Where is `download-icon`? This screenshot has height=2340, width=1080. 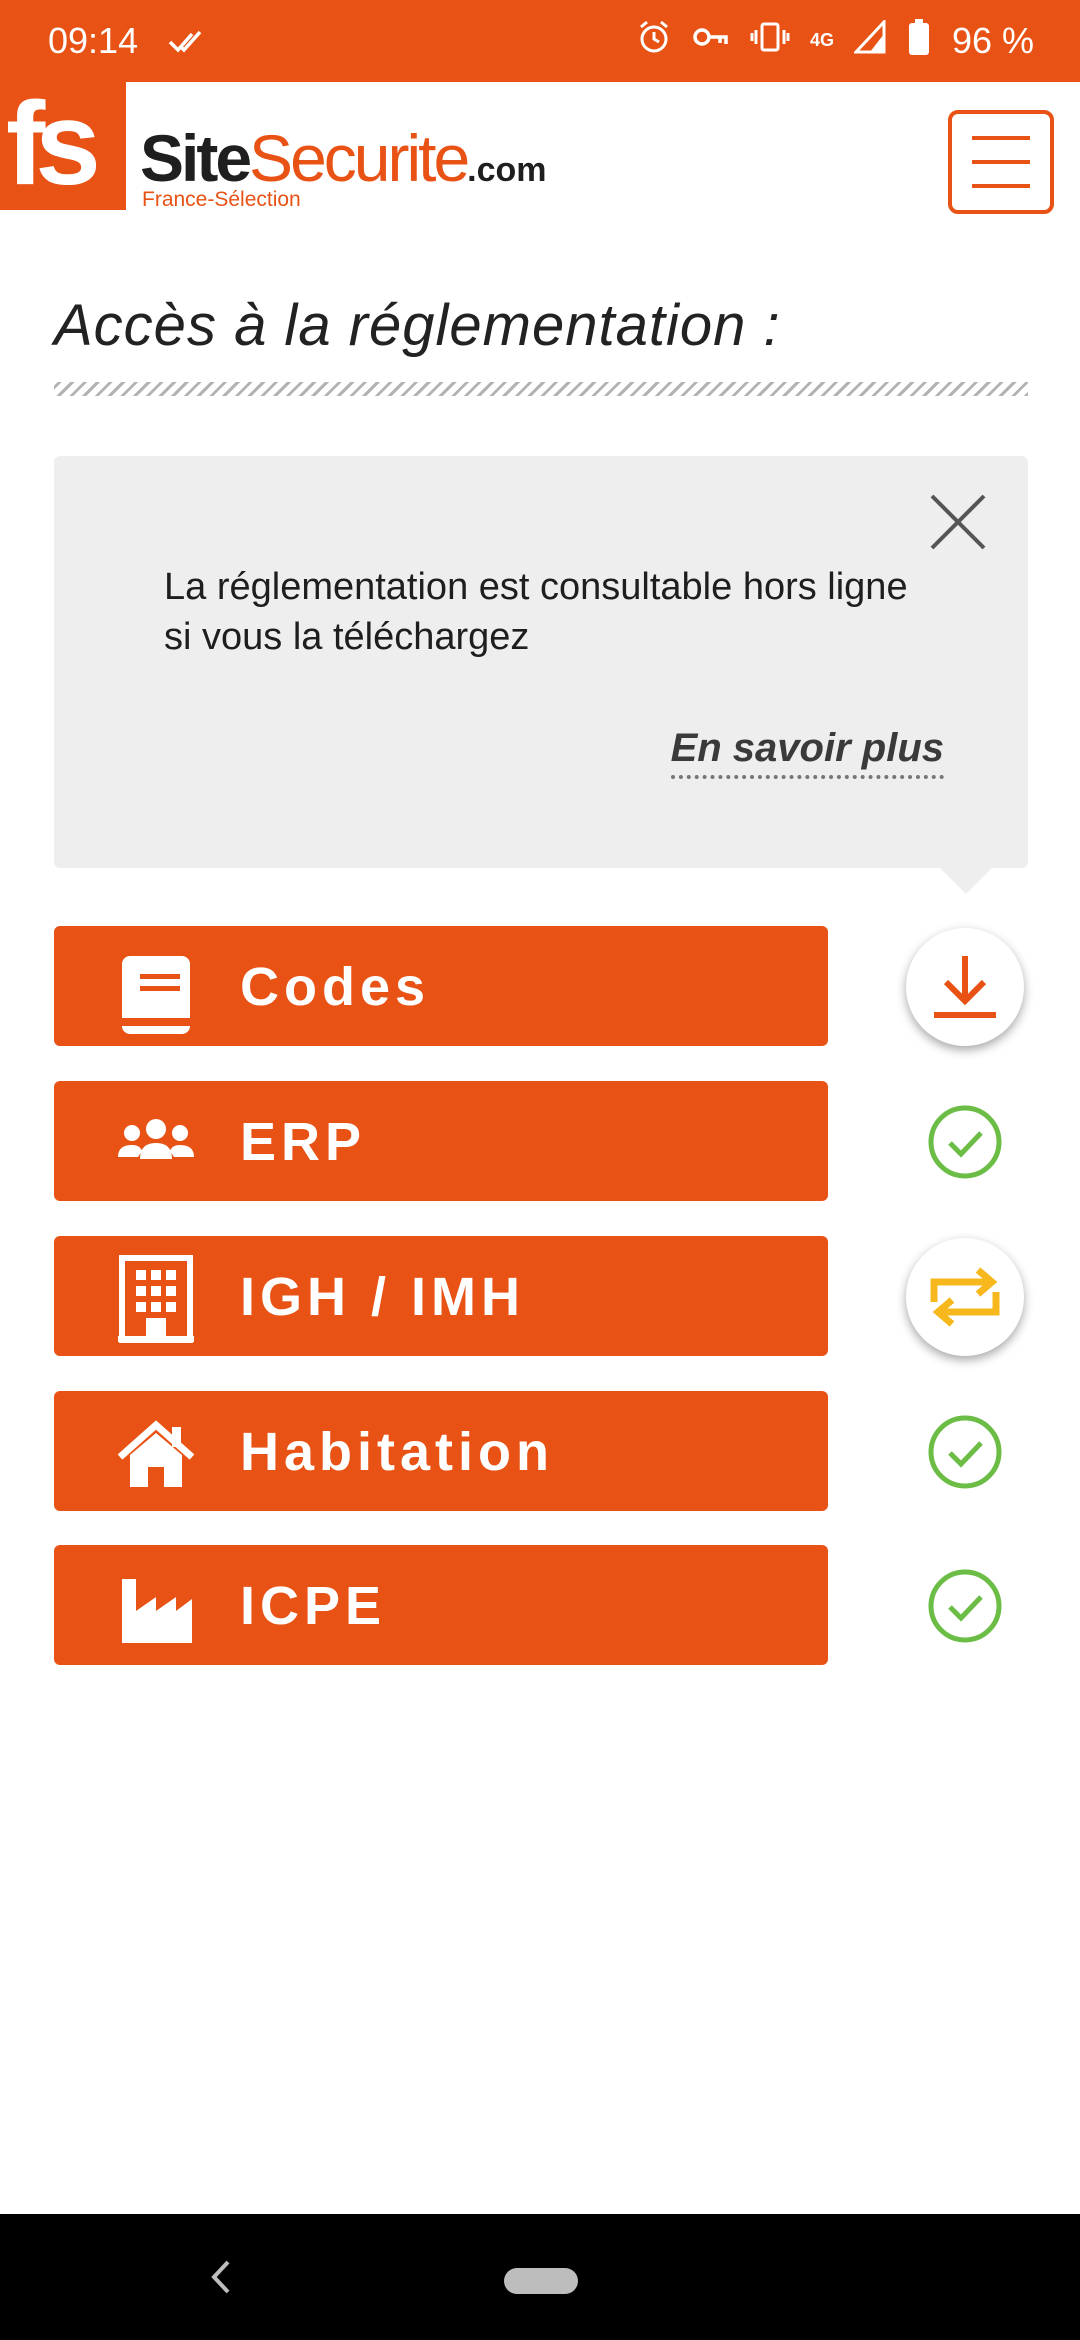 download-icon is located at coordinates (965, 987).